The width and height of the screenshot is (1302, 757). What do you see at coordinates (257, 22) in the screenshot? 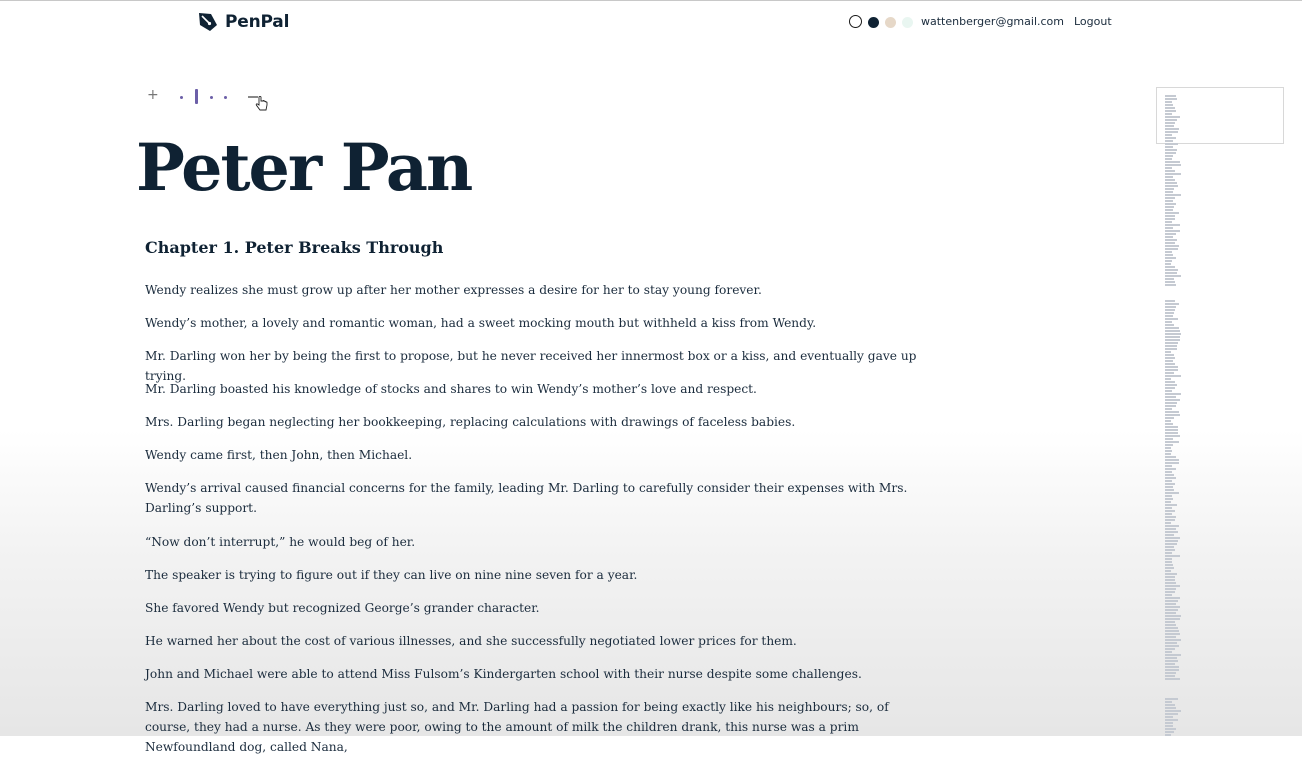
I see `app-name: PenPal` at bounding box center [257, 22].